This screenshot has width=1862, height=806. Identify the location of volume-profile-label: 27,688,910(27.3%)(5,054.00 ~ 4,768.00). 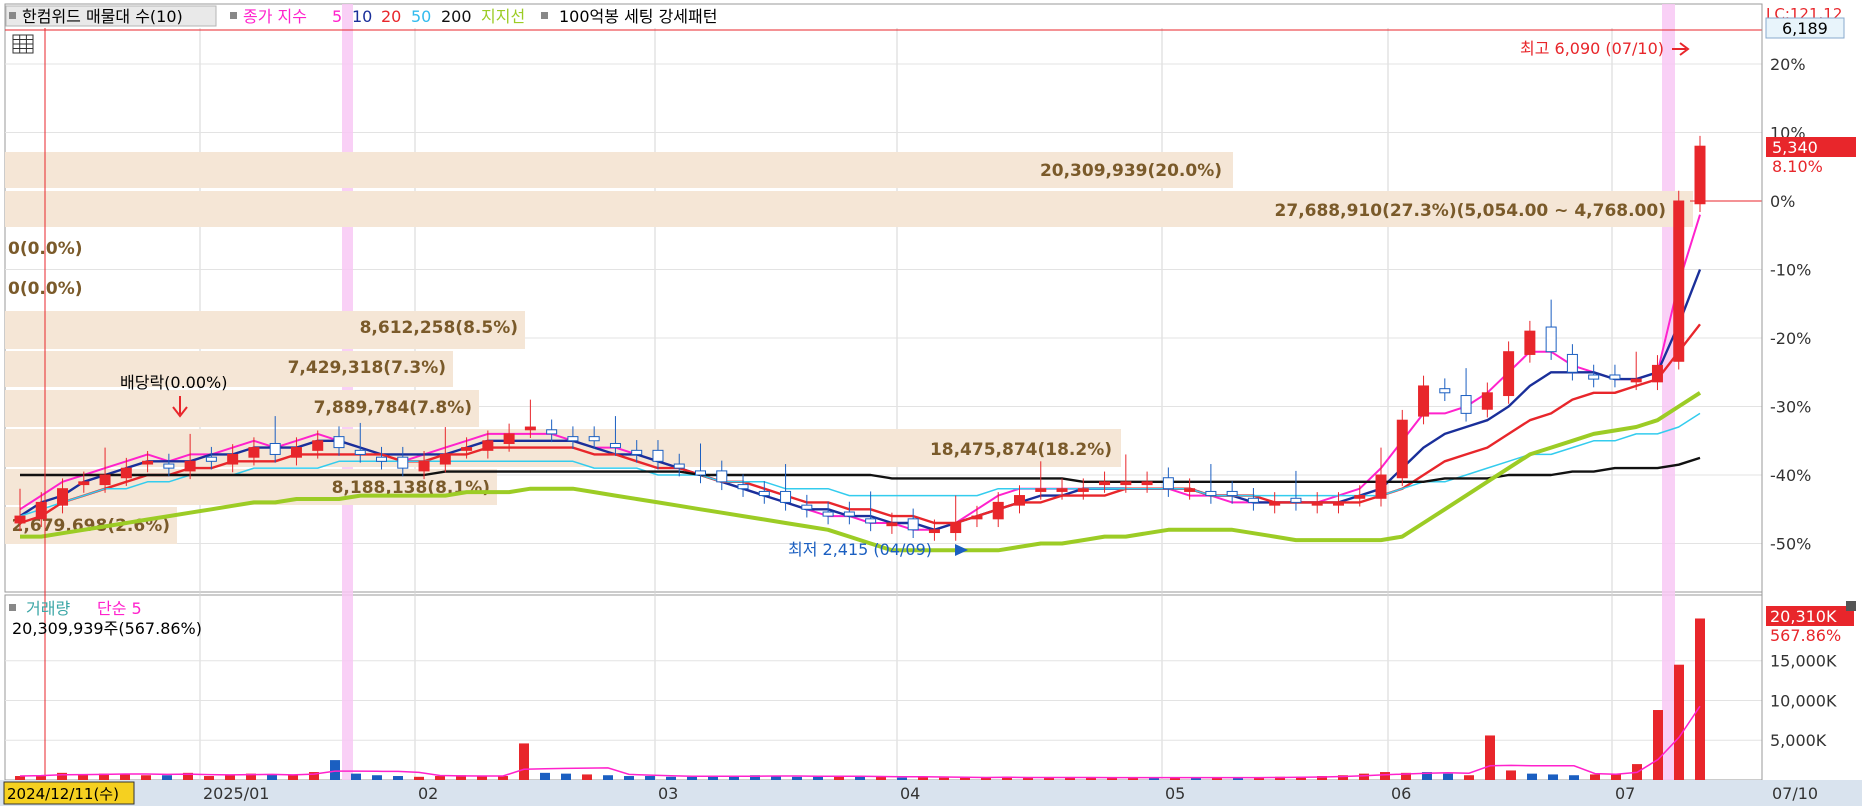
(1470, 211).